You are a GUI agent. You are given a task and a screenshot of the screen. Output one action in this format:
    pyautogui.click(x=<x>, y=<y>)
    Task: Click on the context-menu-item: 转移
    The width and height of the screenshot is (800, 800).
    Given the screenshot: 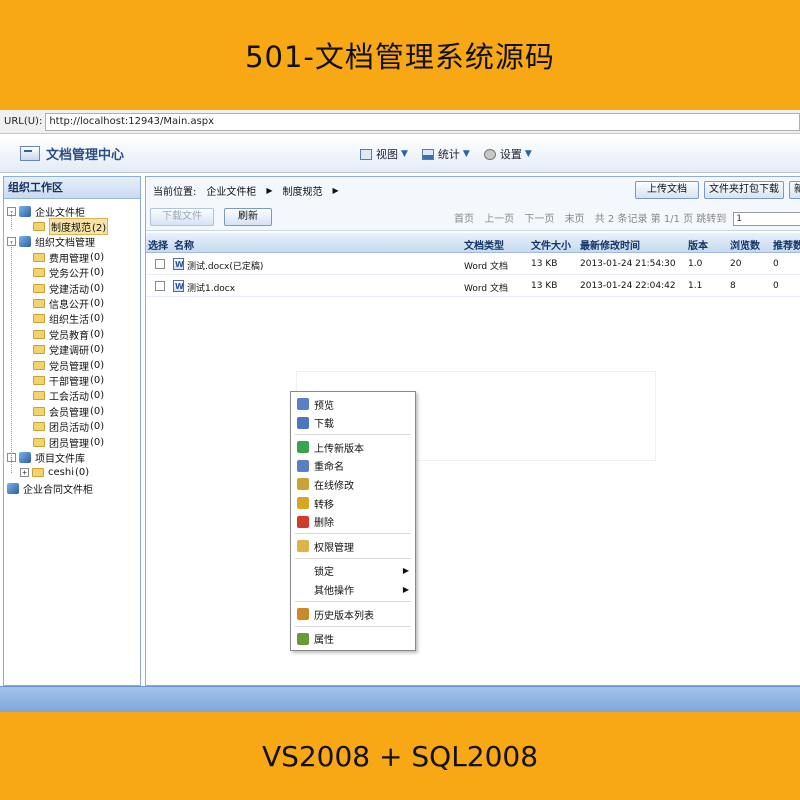 What is the action you would take?
    pyautogui.click(x=353, y=503)
    